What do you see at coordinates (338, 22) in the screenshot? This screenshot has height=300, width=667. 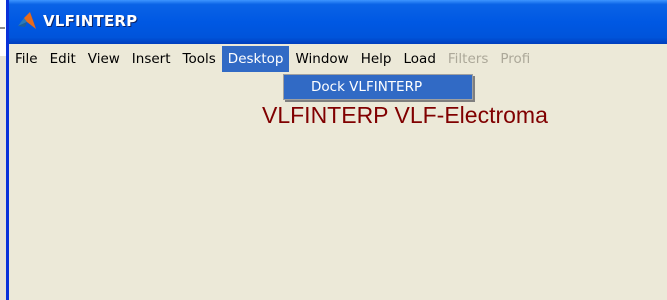 I see `title-bar: VLFINTERP` at bounding box center [338, 22].